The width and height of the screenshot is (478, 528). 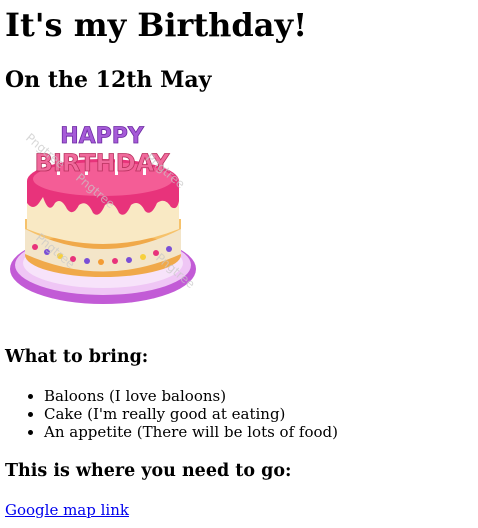 What do you see at coordinates (102, 136) in the screenshot?
I see `topper-happy: HAPPY` at bounding box center [102, 136].